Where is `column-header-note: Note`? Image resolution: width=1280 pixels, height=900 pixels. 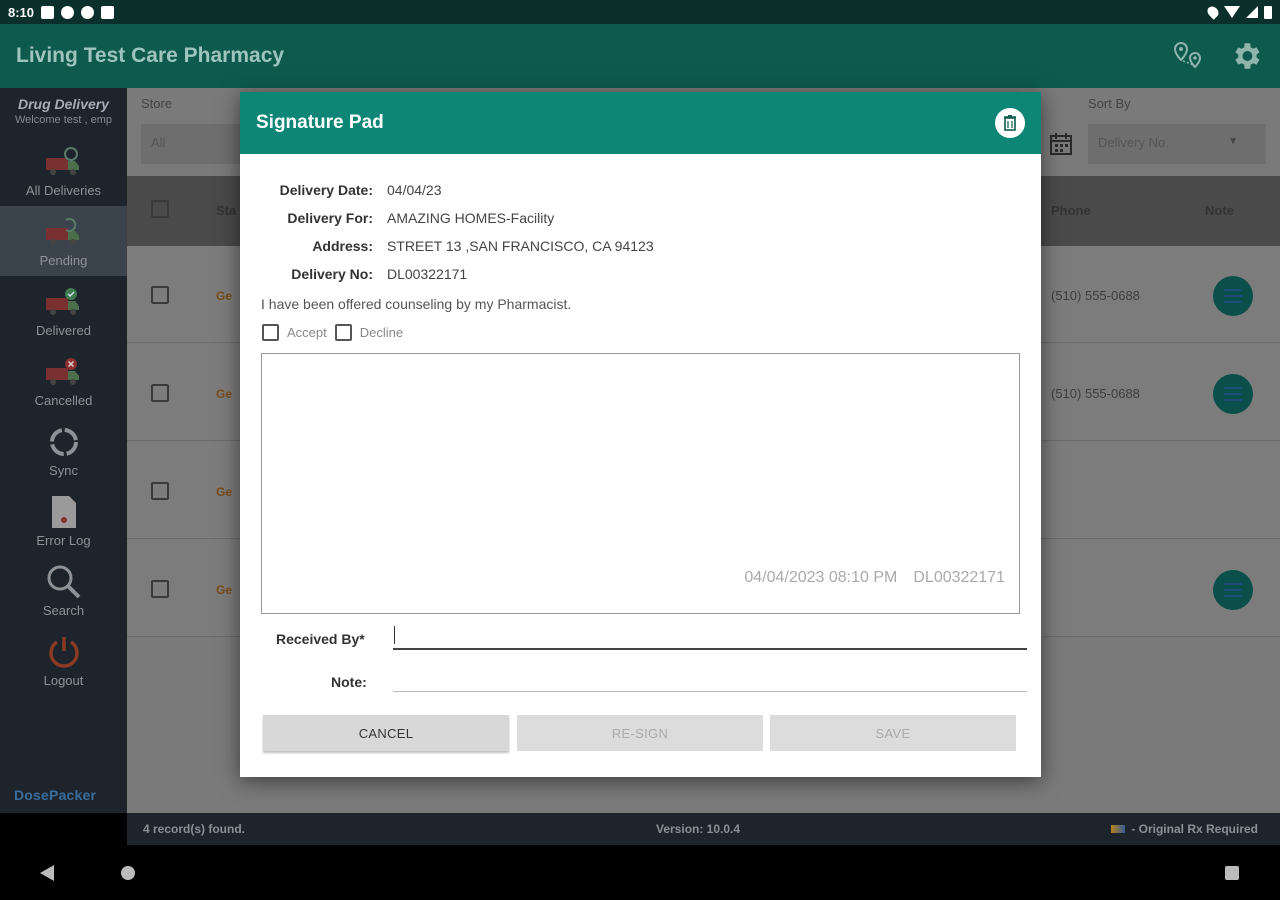 column-header-note: Note is located at coordinates (1219, 210).